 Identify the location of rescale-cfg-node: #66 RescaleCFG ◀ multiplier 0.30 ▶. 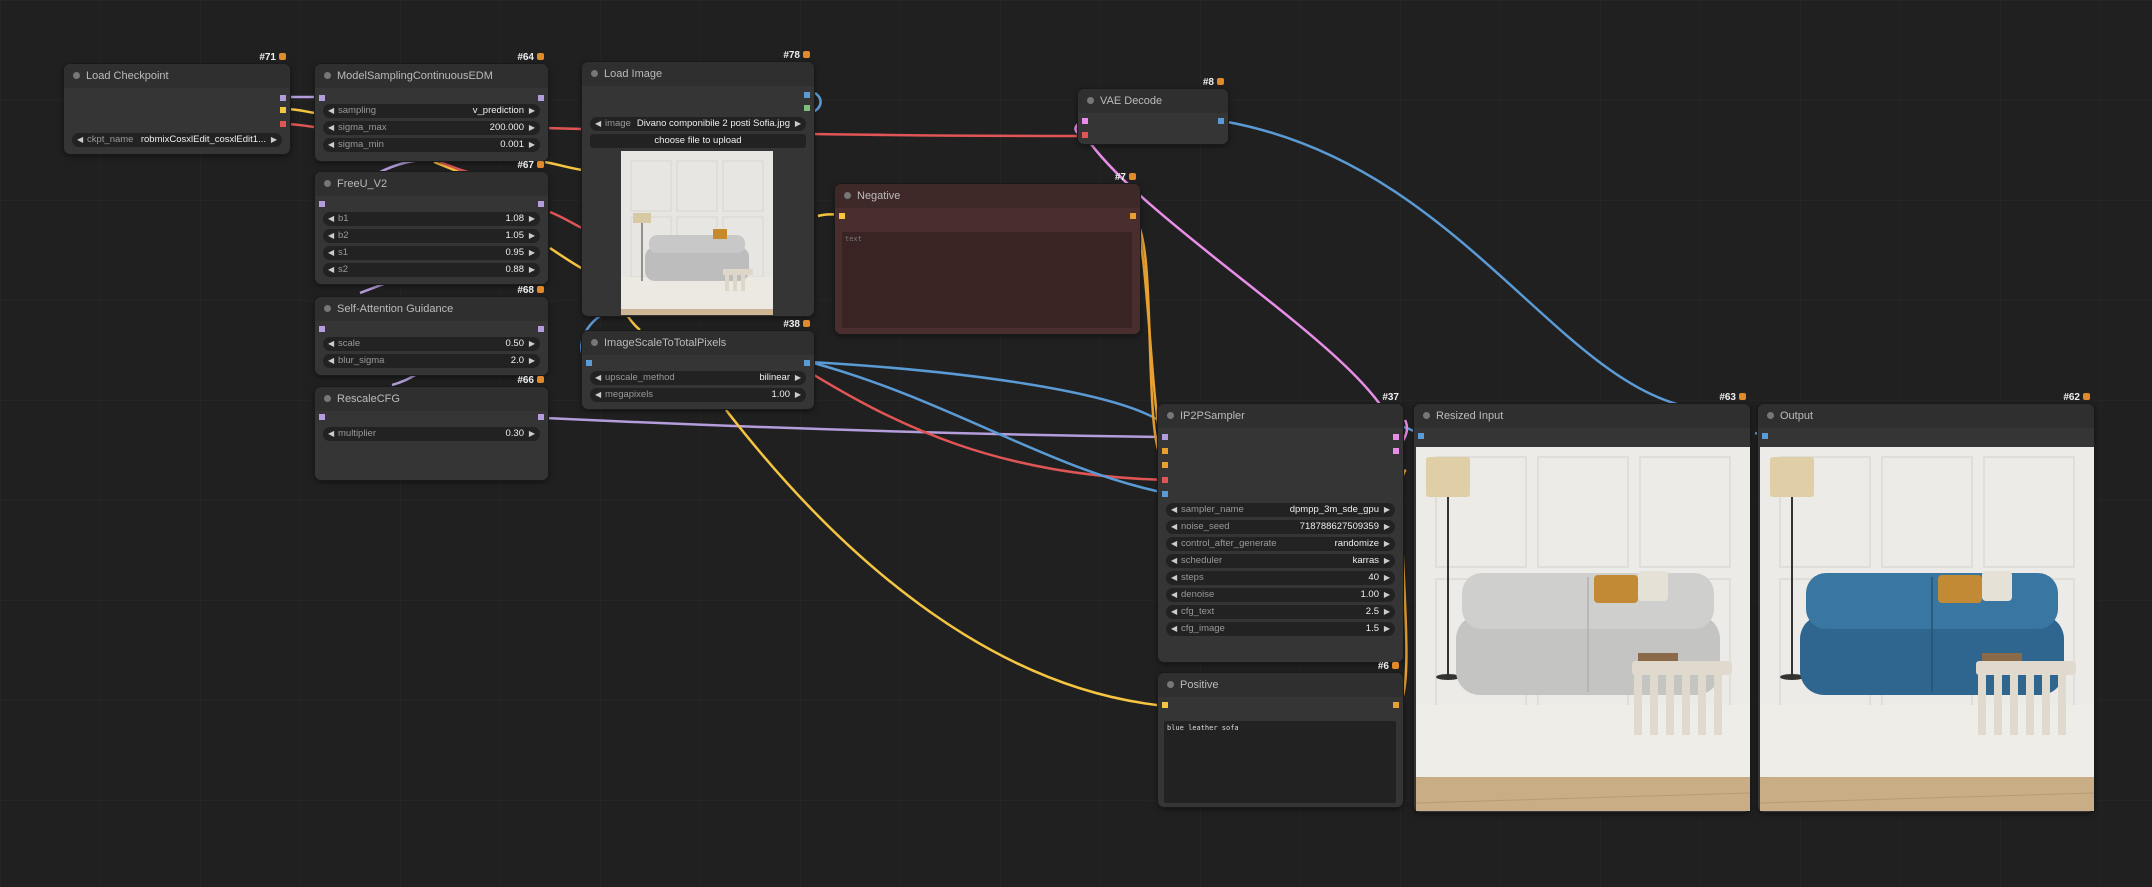
(431, 427).